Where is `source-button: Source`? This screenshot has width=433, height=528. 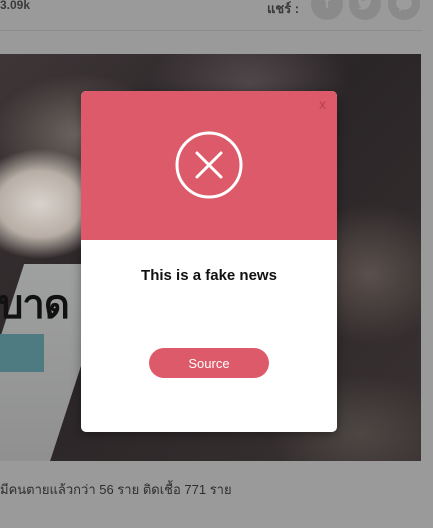
source-button: Source is located at coordinates (209, 363).